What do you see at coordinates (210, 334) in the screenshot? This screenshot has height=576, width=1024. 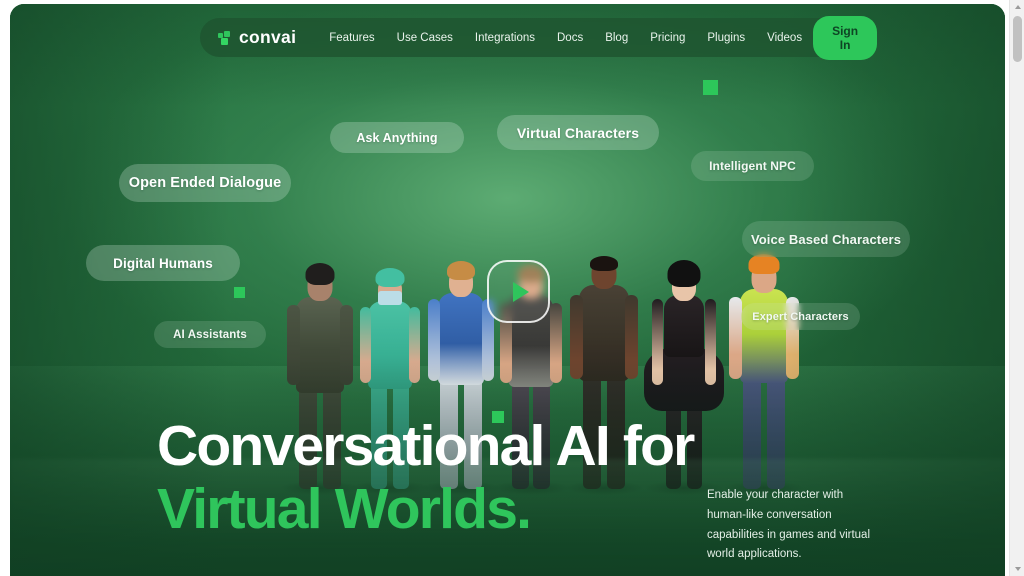 I see `pill-ai-assistants: AI Assistants` at bounding box center [210, 334].